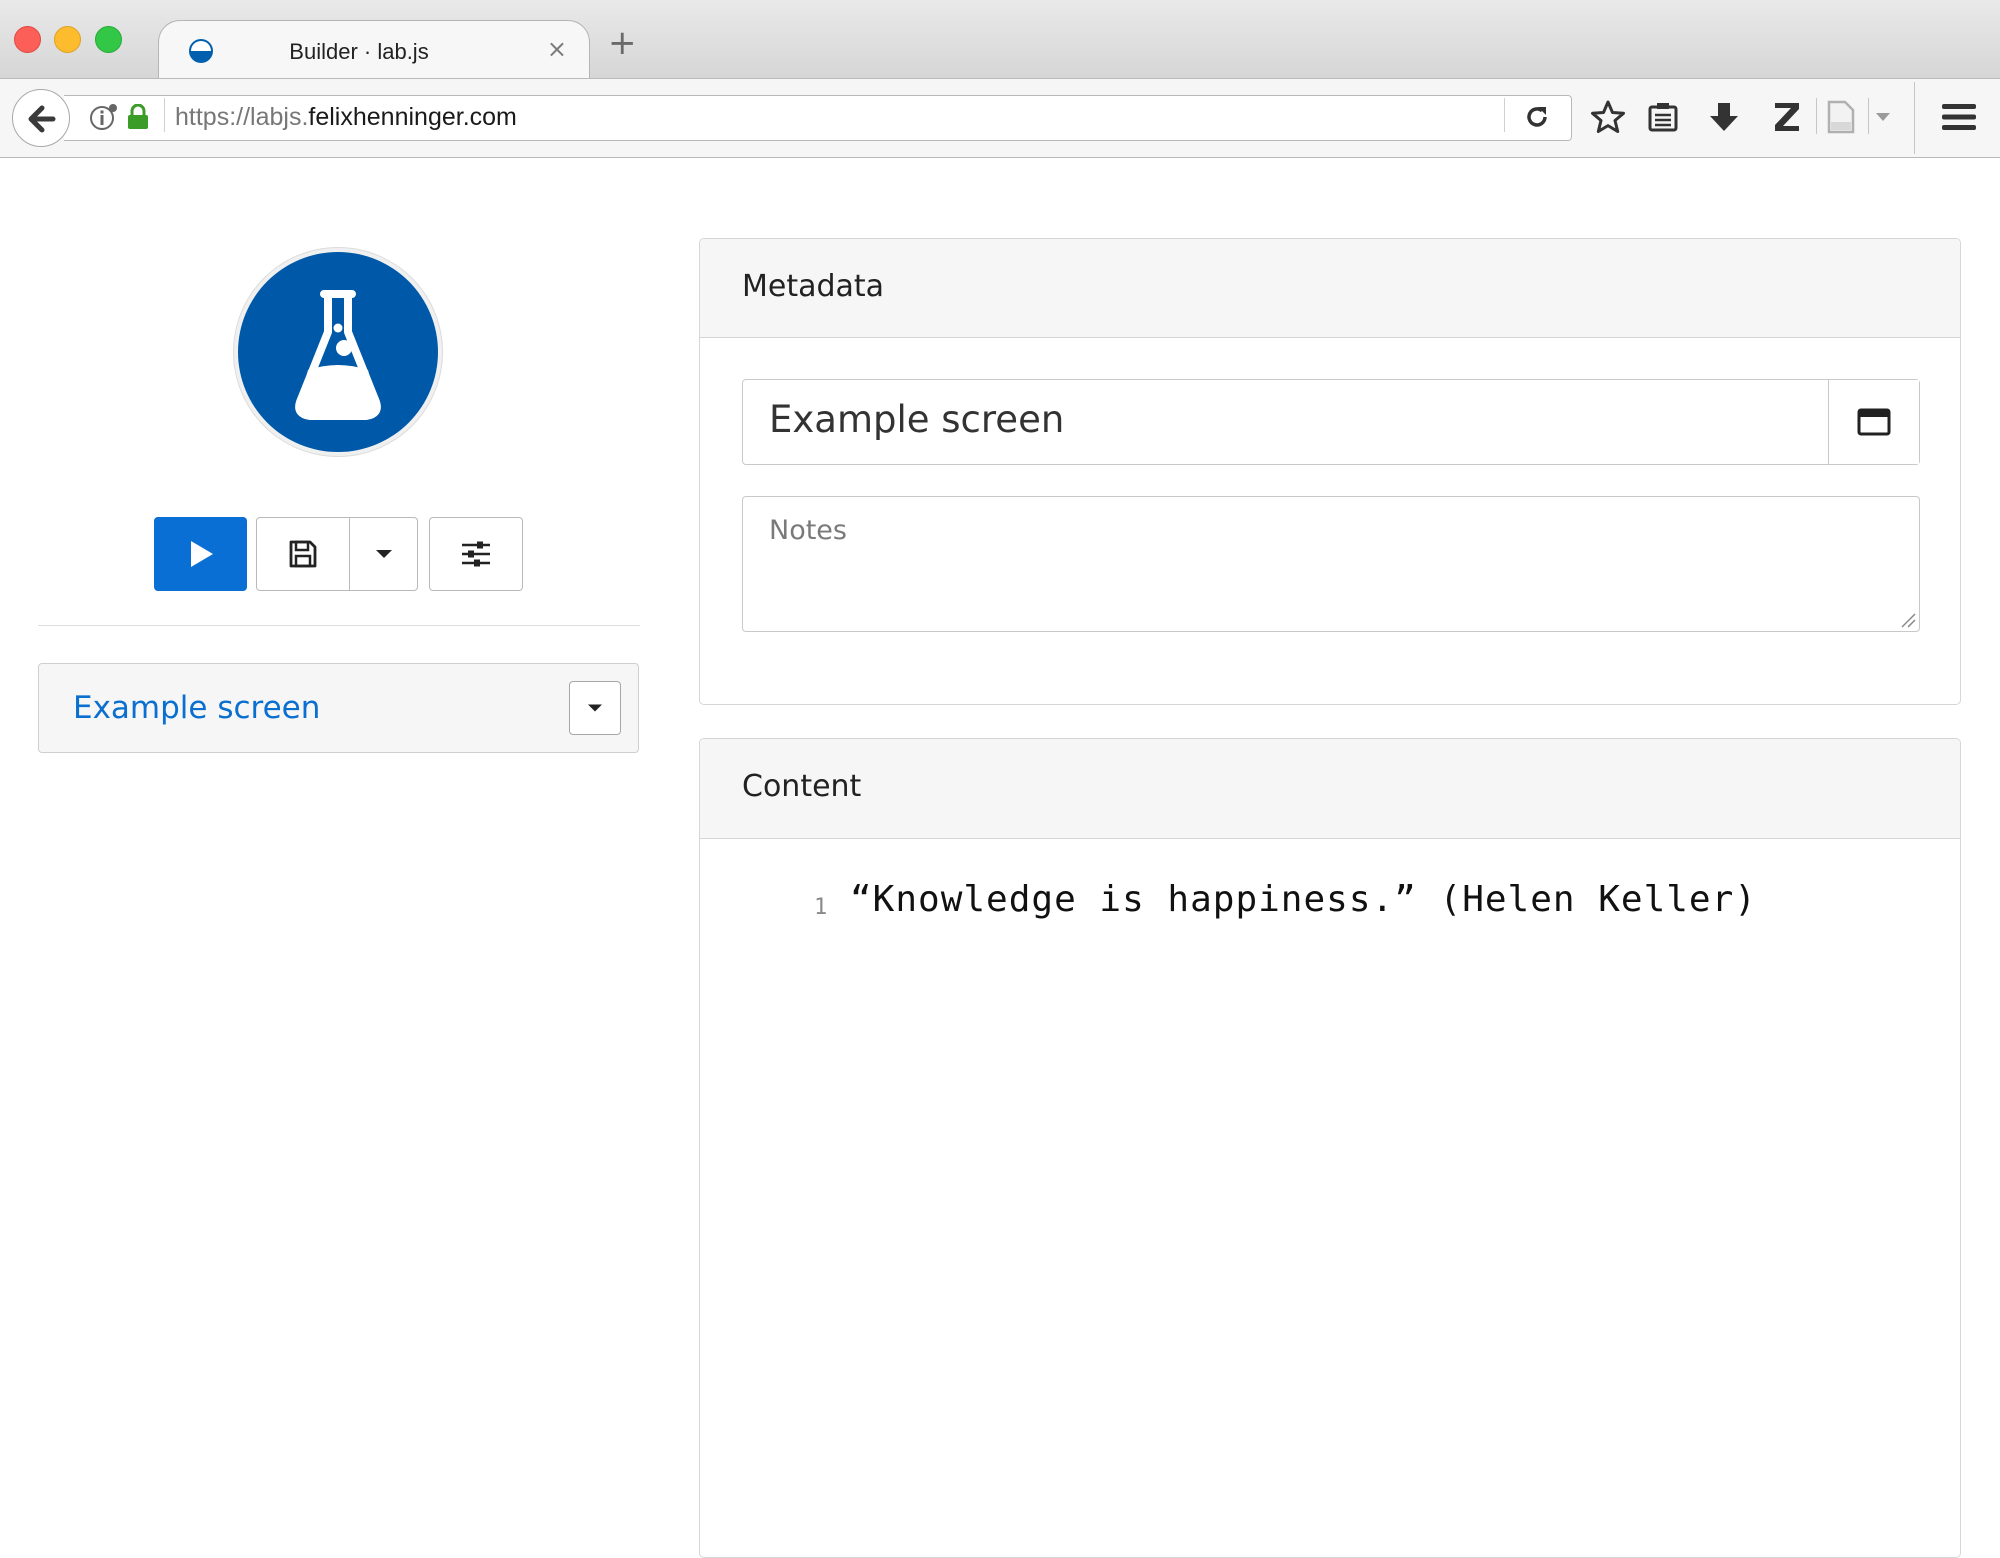  What do you see at coordinates (1330, 789) in the screenshot?
I see `content-card-header: Content` at bounding box center [1330, 789].